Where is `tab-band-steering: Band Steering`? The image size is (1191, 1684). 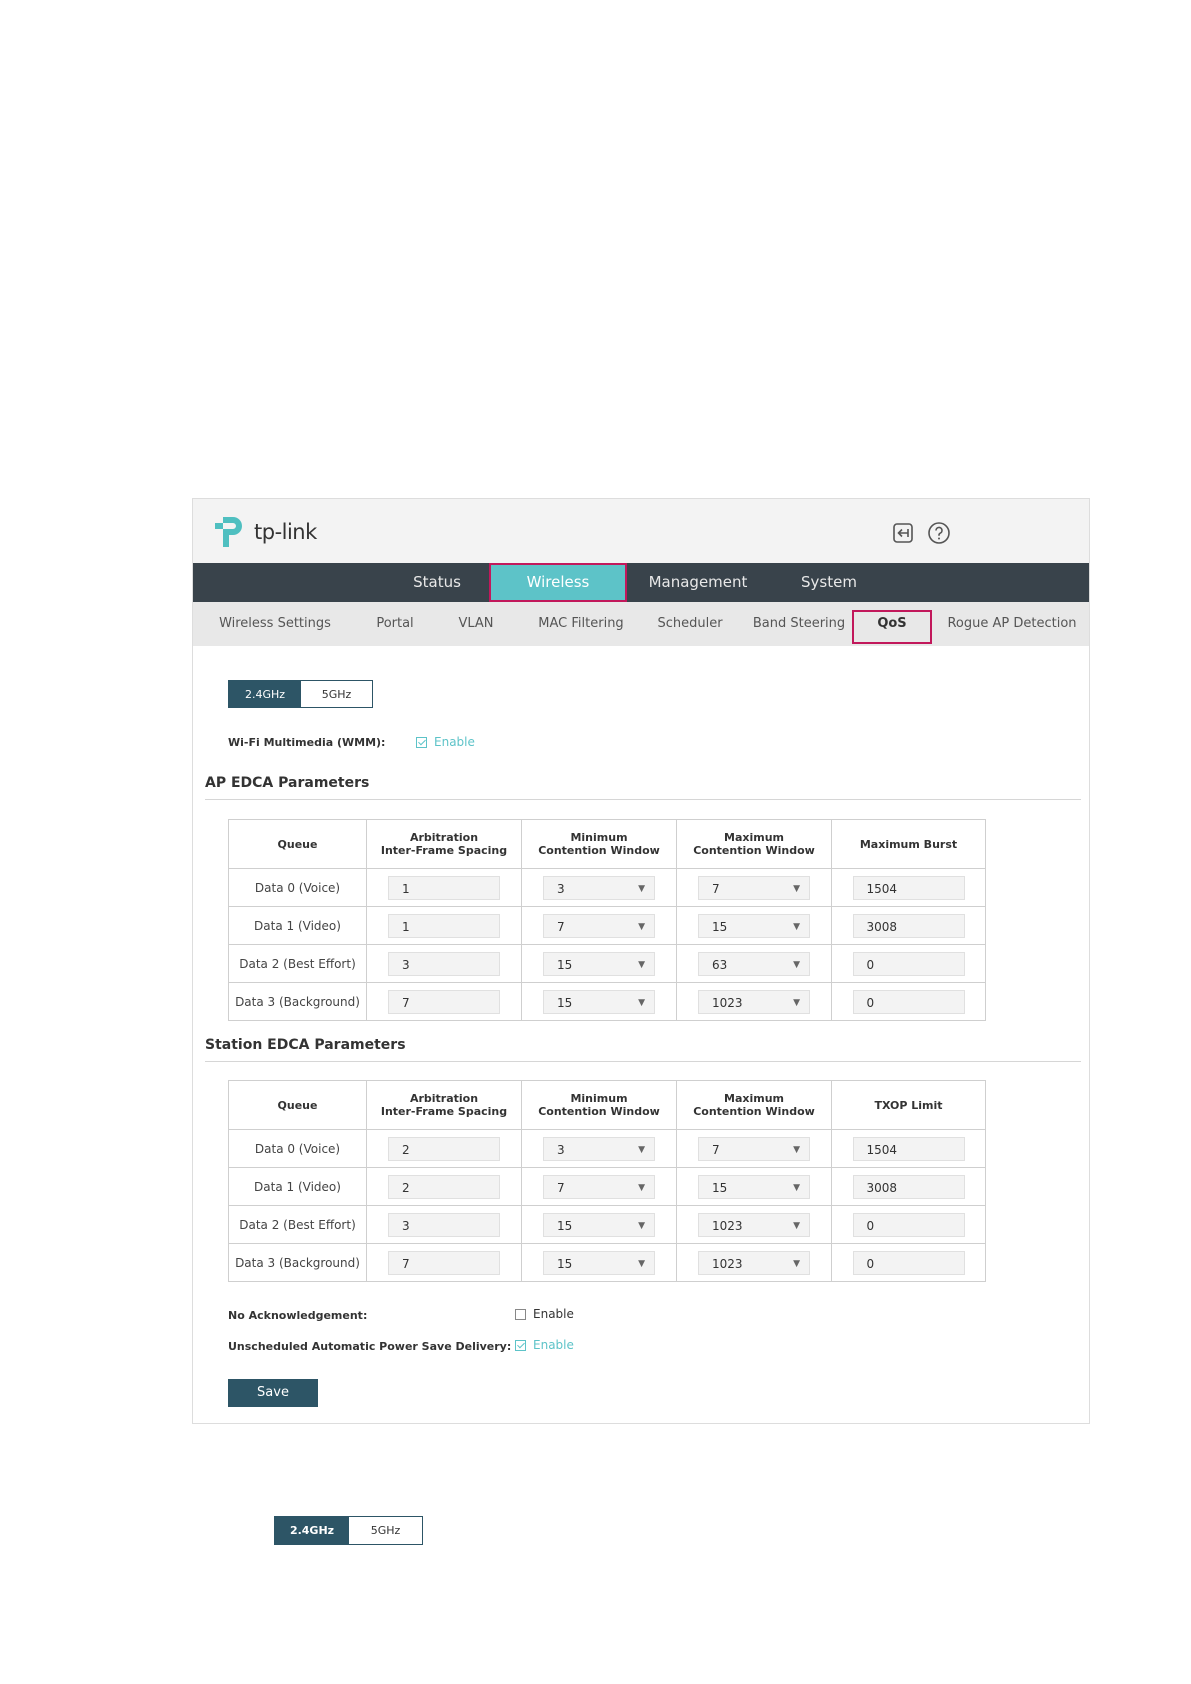 tab-band-steering: Band Steering is located at coordinates (799, 624).